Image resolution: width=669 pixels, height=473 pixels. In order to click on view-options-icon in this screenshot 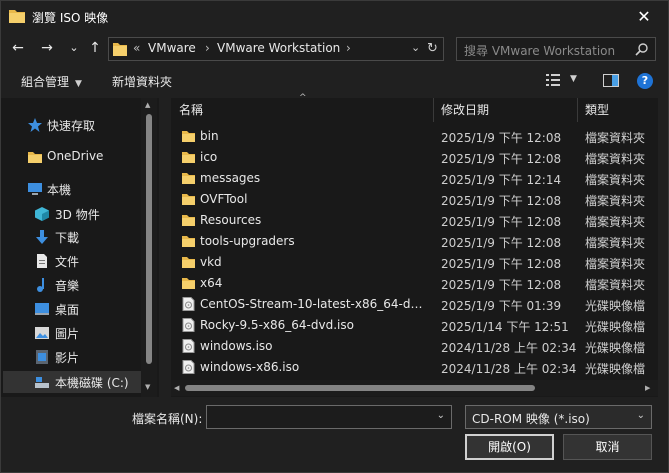, I will do `click(553, 80)`.